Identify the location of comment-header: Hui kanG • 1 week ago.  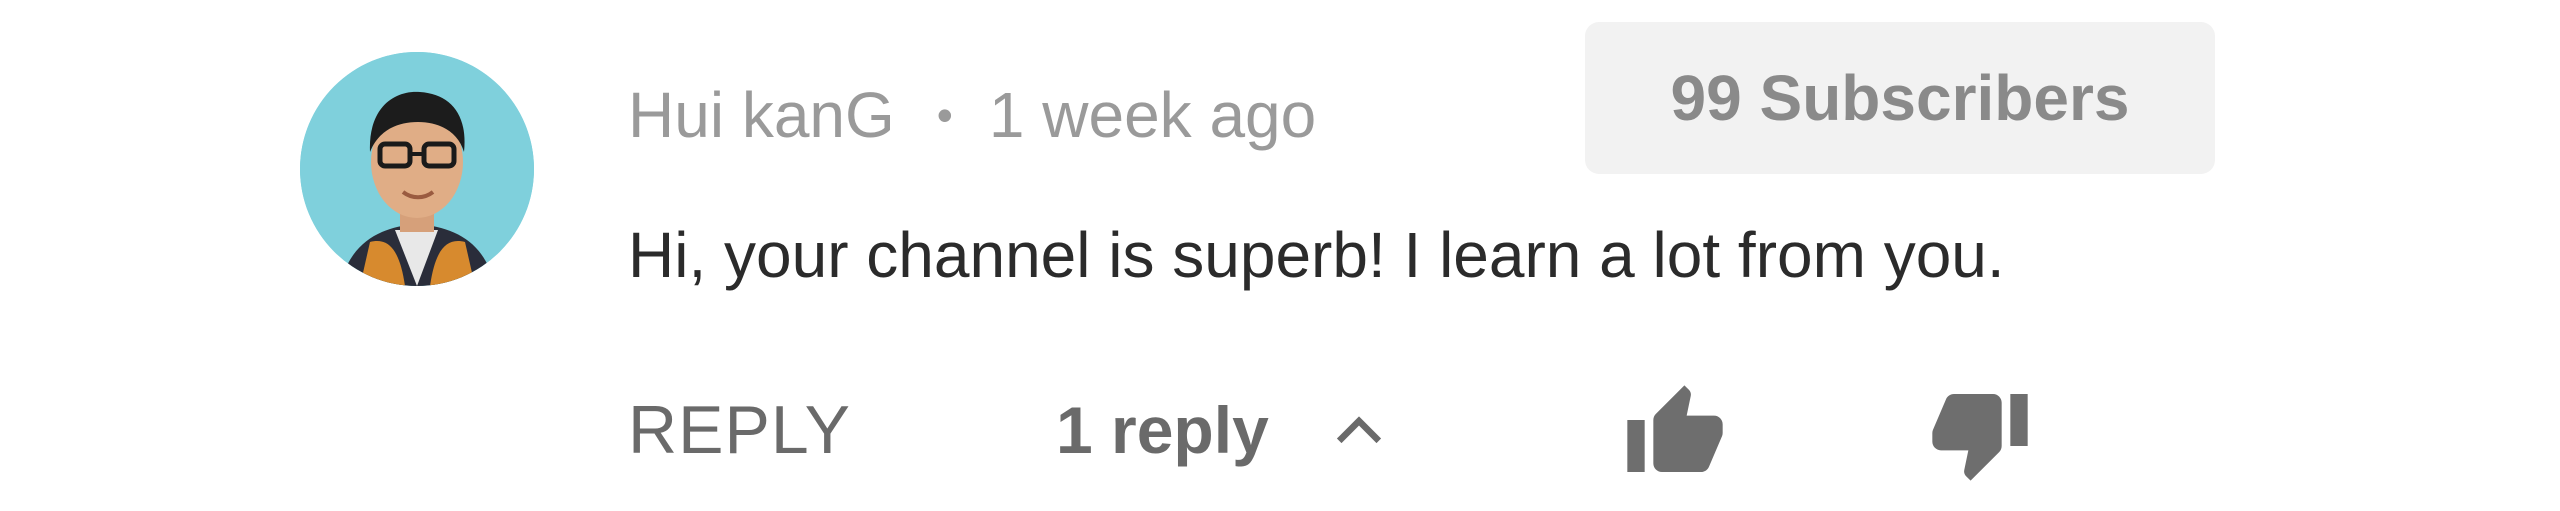
(972, 115).